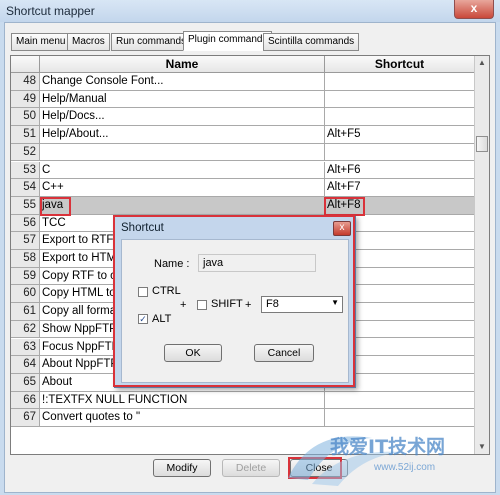 This screenshot has height=495, width=500. What do you see at coordinates (50, 11) in the screenshot?
I see `window-title: Shortcut mapper` at bounding box center [50, 11].